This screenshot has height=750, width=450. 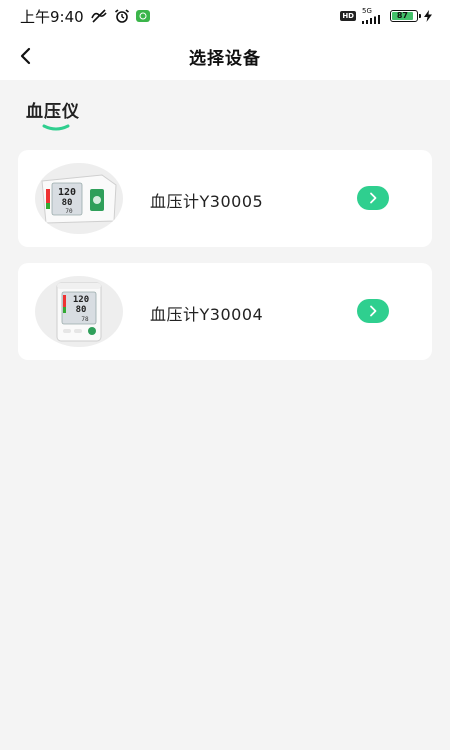 I want to click on battery-icon: 87, so click(x=405, y=16).